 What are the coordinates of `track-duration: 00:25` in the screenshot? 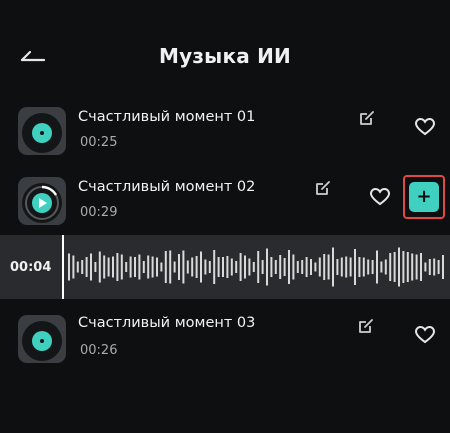 It's located at (99, 142).